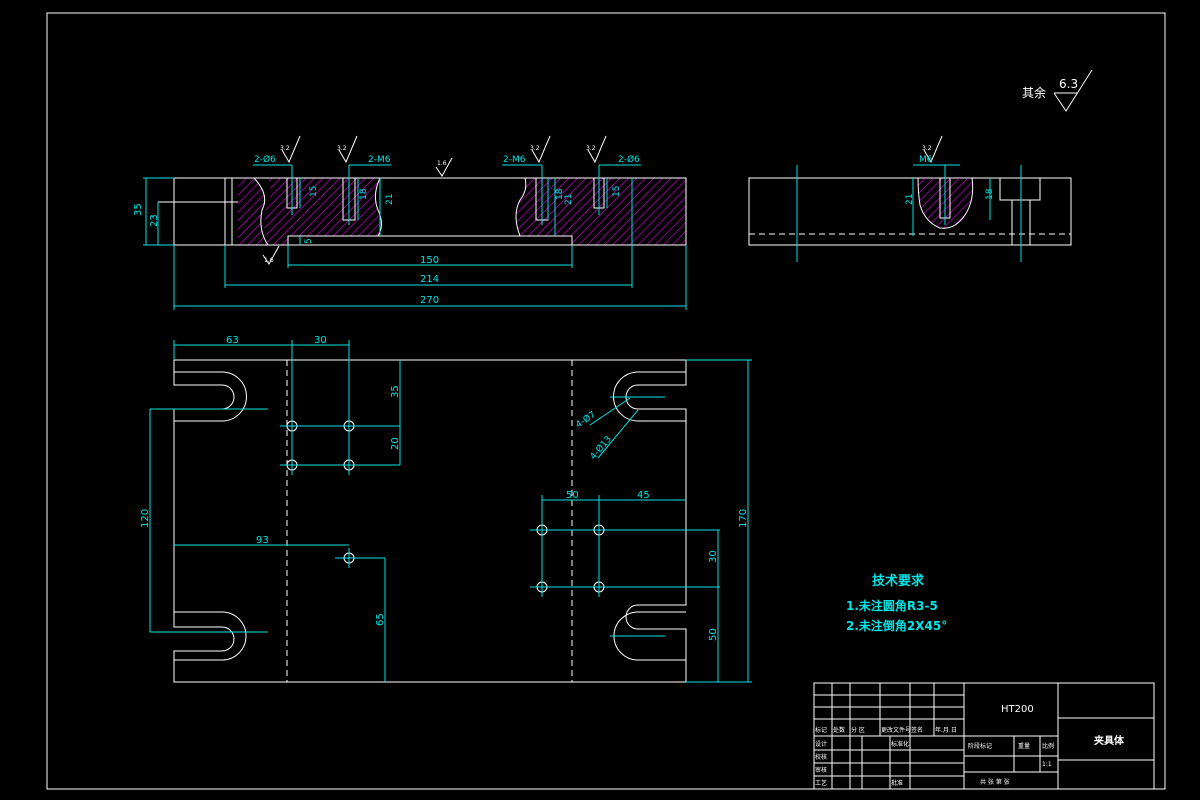 The width and height of the screenshot is (1200, 800). What do you see at coordinates (898, 581) in the screenshot?
I see `svg-text: 技术要求` at bounding box center [898, 581].